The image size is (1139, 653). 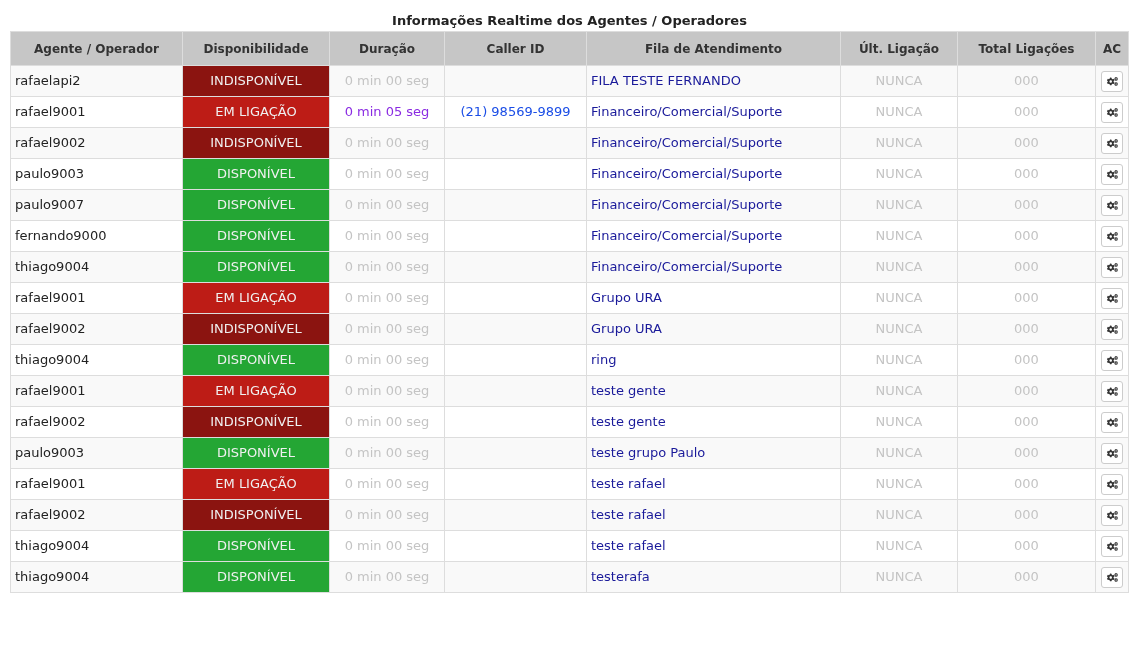 I want to click on queue-cell: testerafa, so click(x=713, y=577).